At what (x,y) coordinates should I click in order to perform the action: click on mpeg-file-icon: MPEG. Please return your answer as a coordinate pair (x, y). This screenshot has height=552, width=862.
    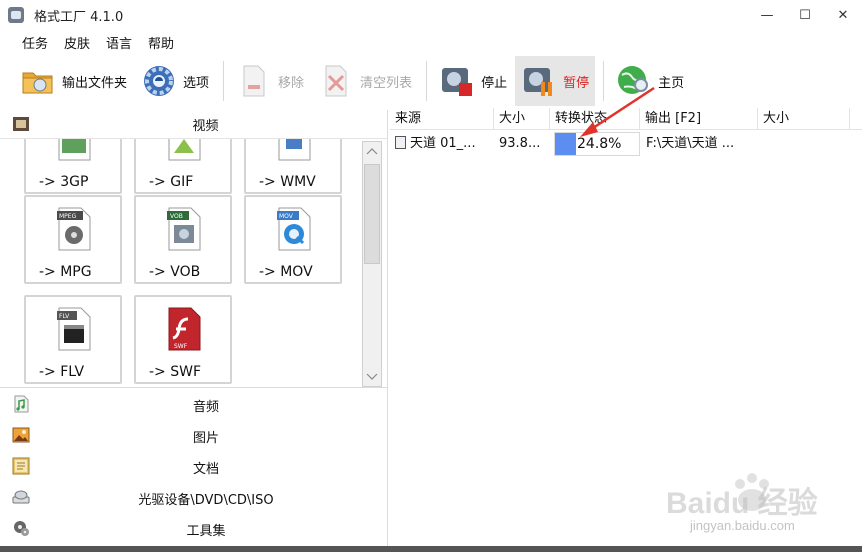
    Looking at the image, I should click on (74, 229).